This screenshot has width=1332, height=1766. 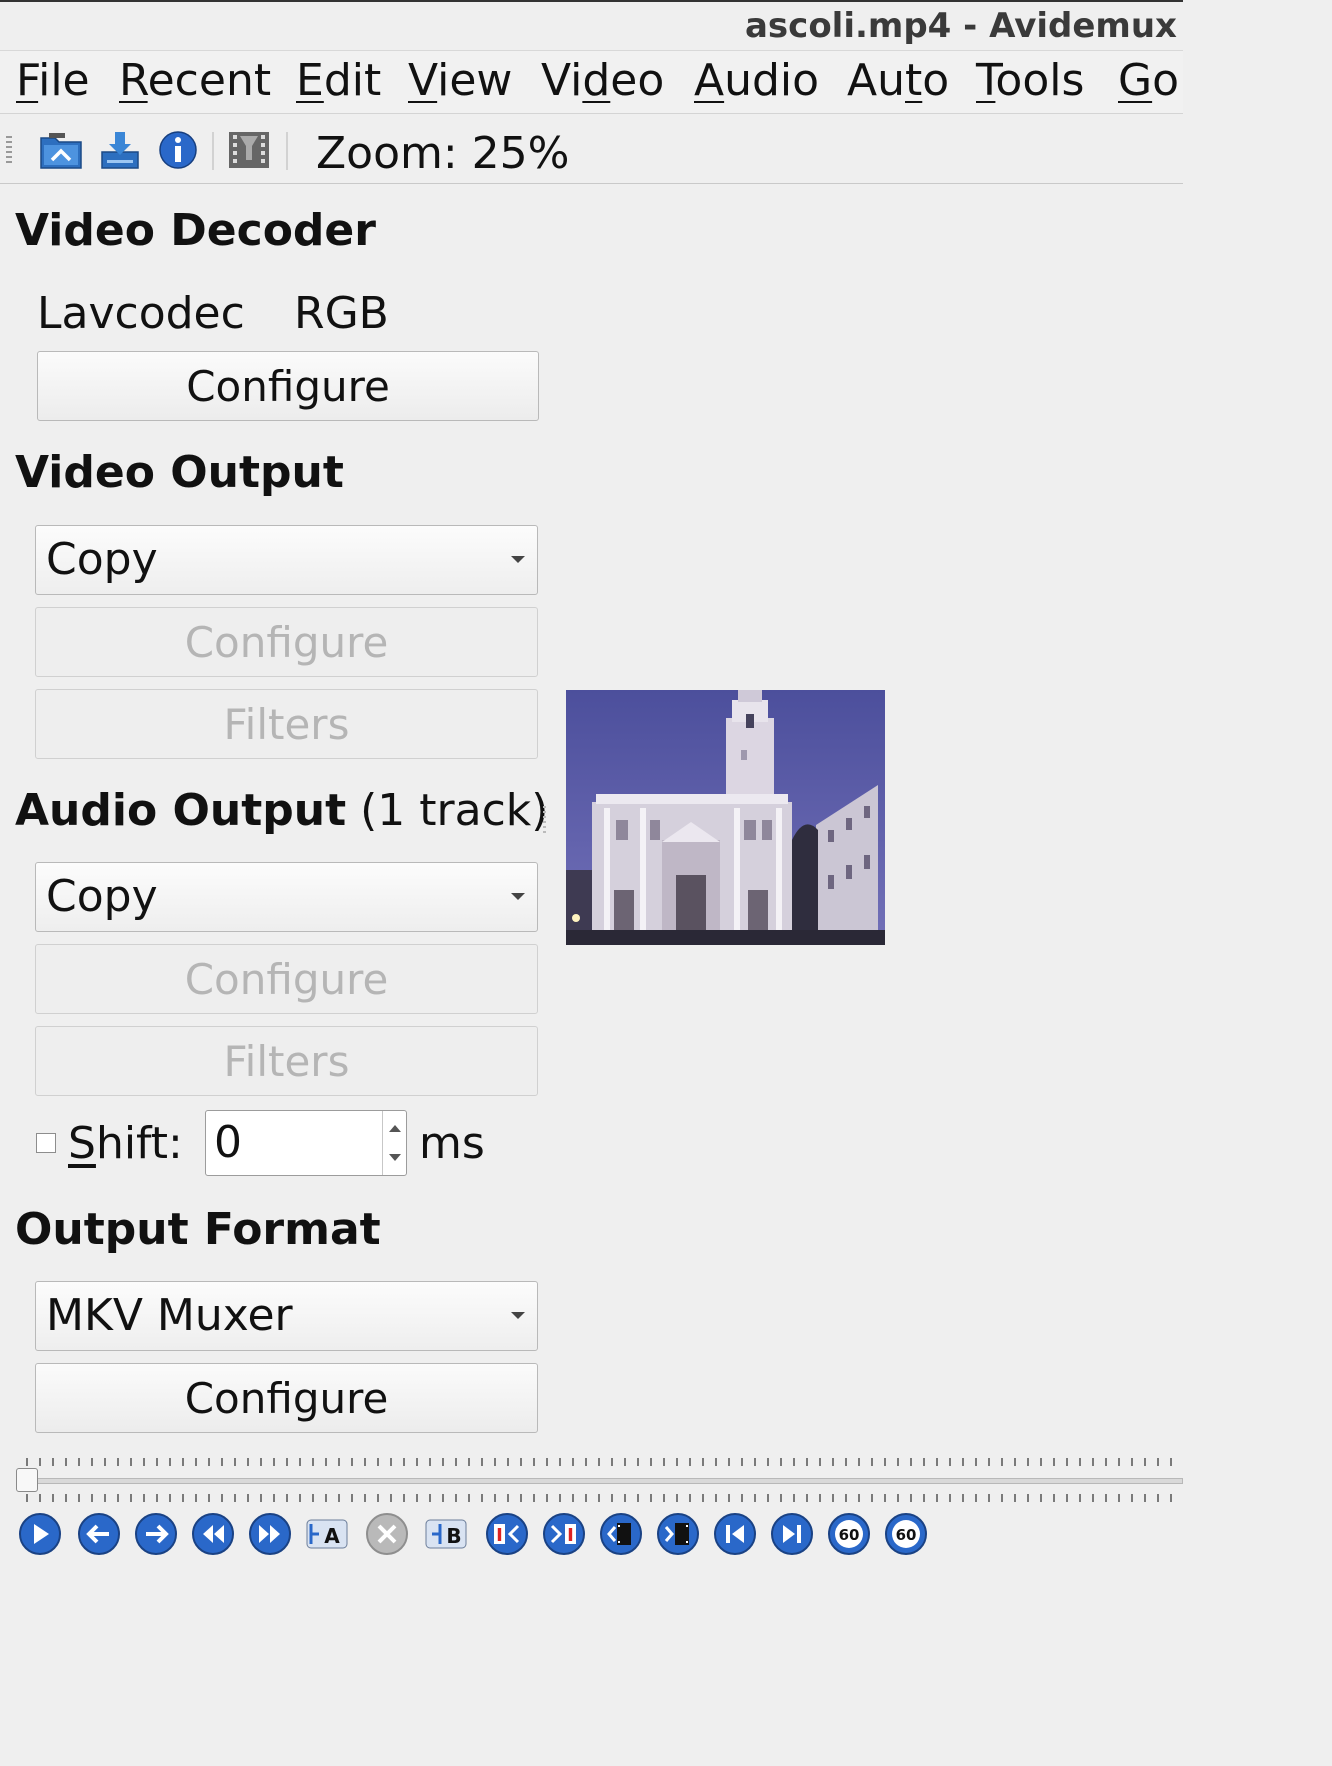 What do you see at coordinates (447, 810) in the screenshot?
I see `audio-track-count: (1 track)` at bounding box center [447, 810].